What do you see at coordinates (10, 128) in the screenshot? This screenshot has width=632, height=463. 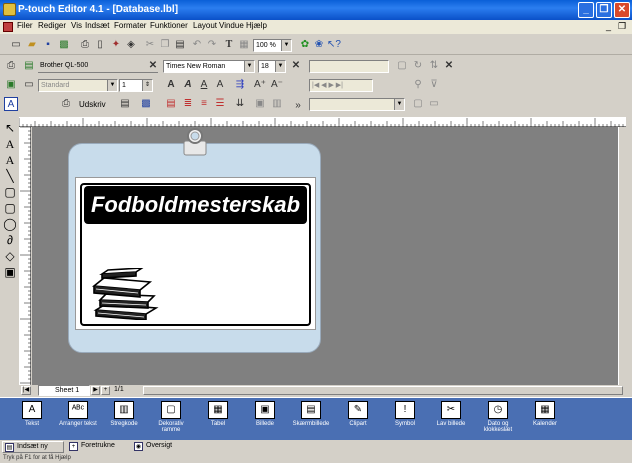 I see `select-arrow-icon: ↖` at bounding box center [10, 128].